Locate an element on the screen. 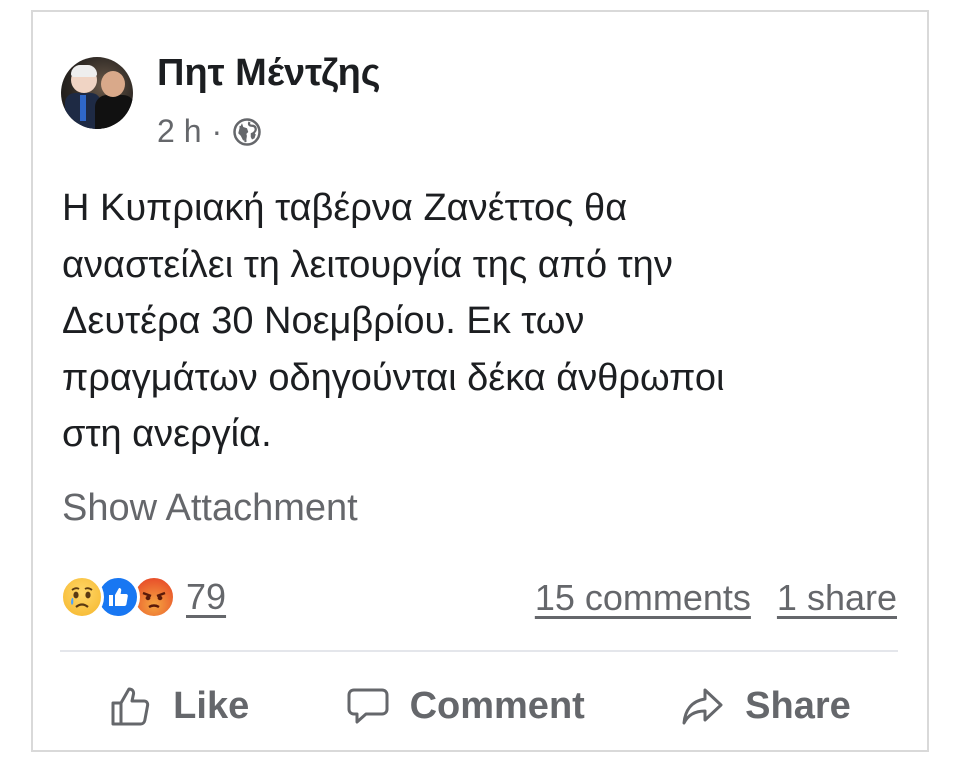 The width and height of the screenshot is (961, 758). like-label: Like is located at coordinates (211, 705).